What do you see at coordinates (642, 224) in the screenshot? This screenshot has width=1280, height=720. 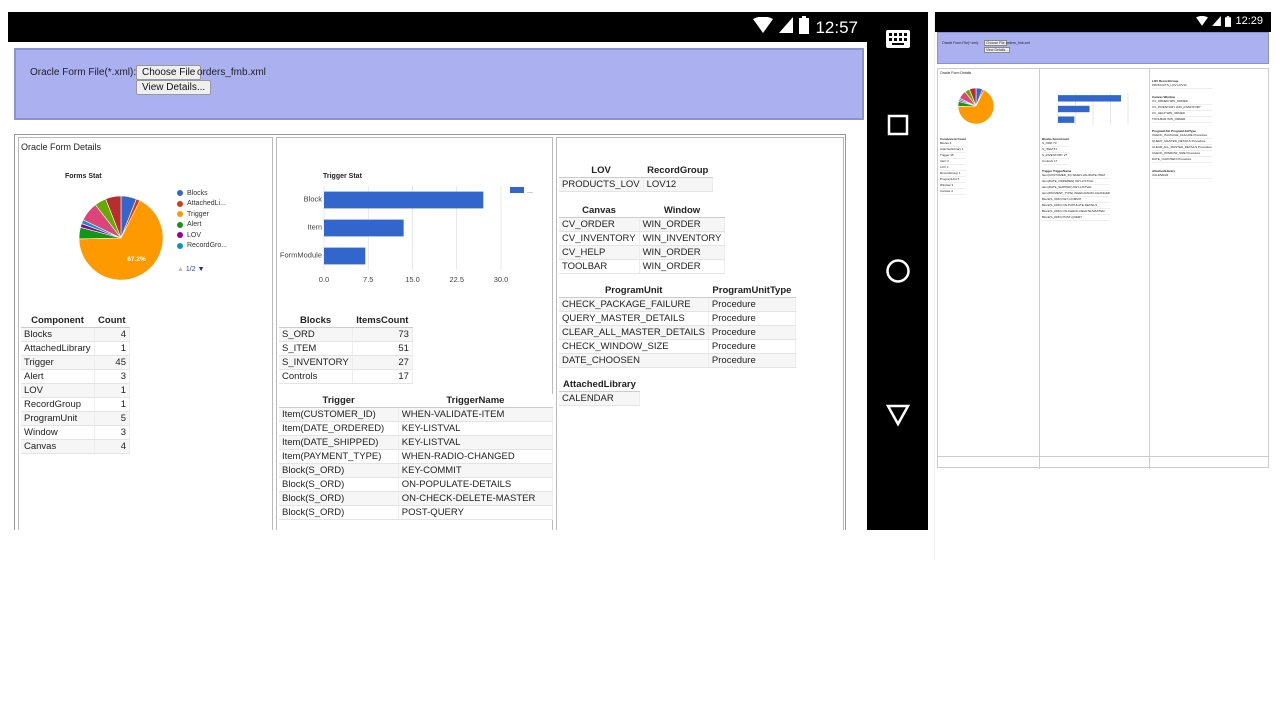 I see `table-row: CV_ORDER WIN_ORDER` at bounding box center [642, 224].